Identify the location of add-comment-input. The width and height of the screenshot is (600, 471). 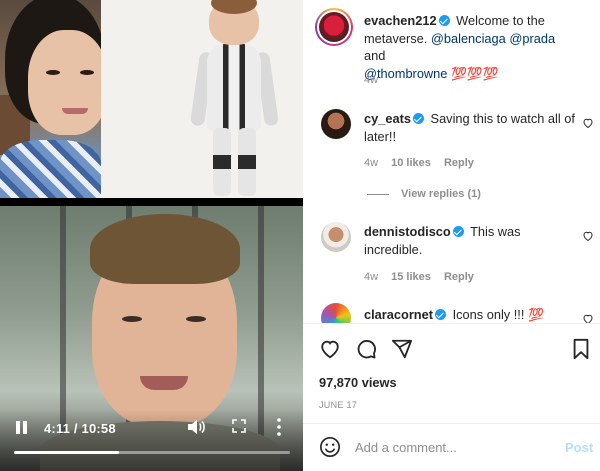
(455, 447).